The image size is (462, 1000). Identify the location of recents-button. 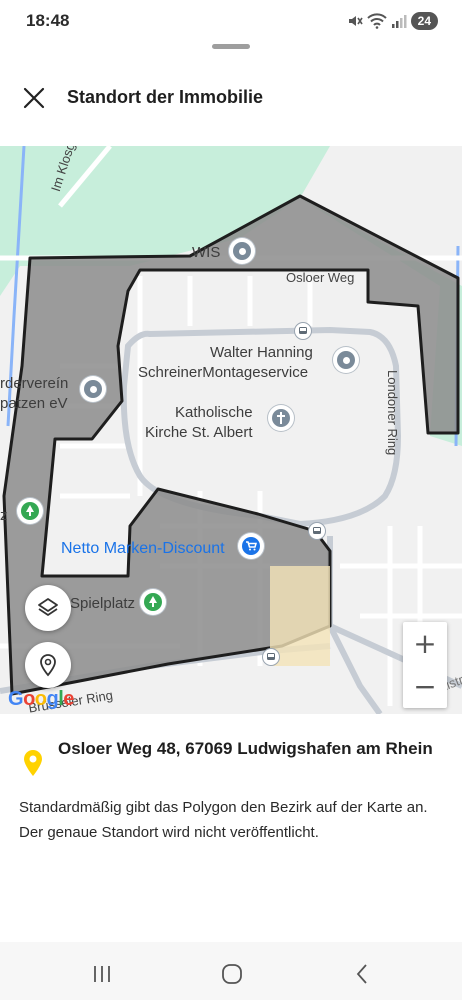
(102, 974).